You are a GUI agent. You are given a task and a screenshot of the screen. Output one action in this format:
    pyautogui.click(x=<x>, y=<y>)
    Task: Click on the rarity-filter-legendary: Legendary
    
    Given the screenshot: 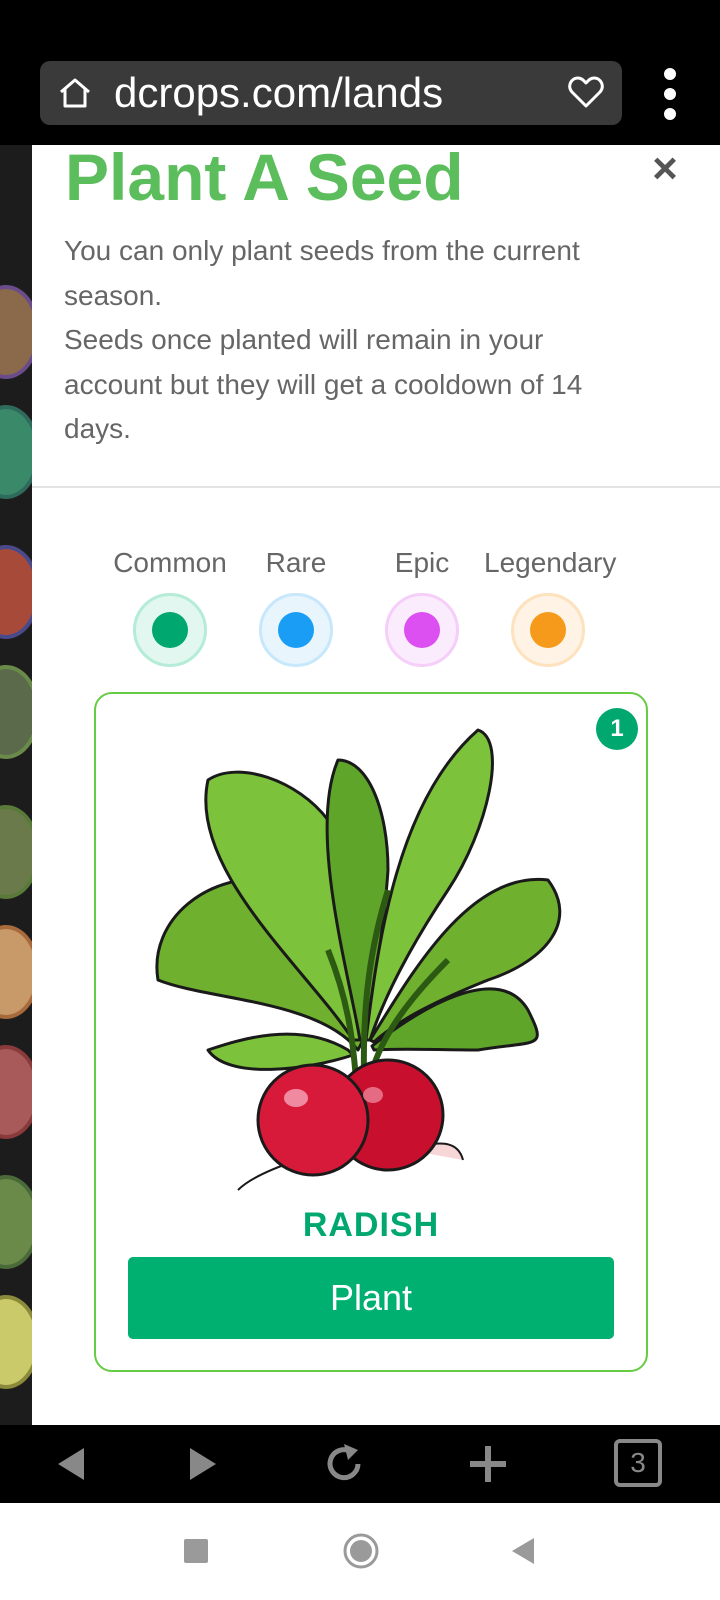 What is the action you would take?
    pyautogui.click(x=550, y=606)
    